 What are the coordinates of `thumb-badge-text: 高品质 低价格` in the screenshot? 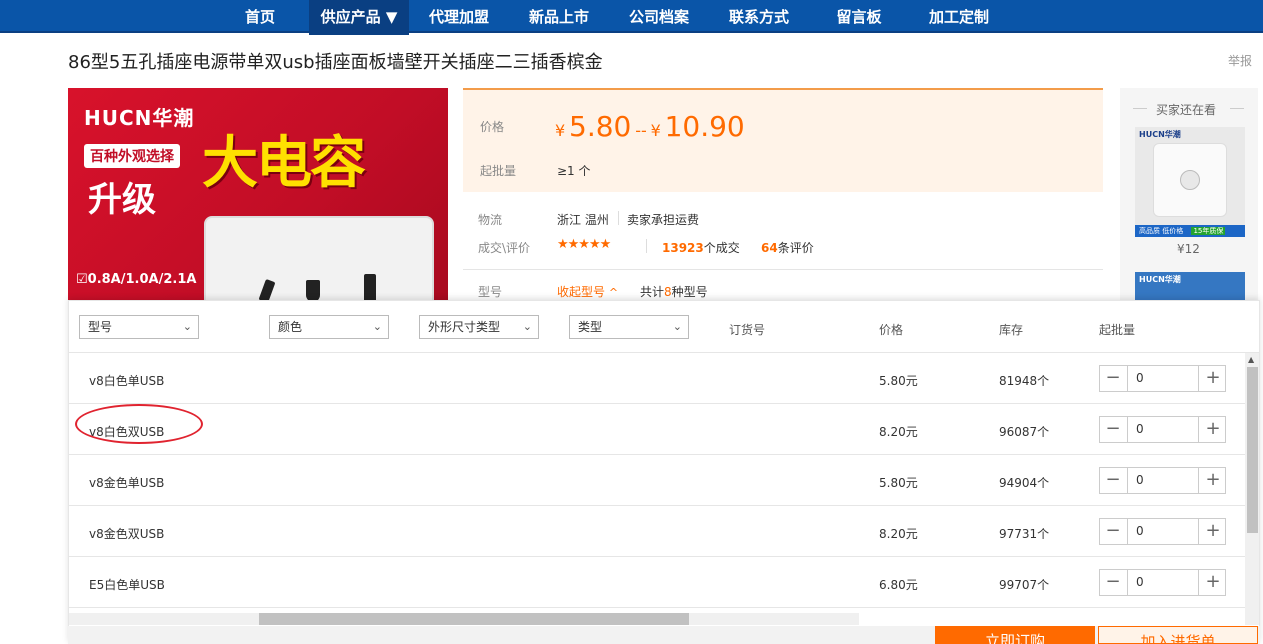 It's located at (1161, 231).